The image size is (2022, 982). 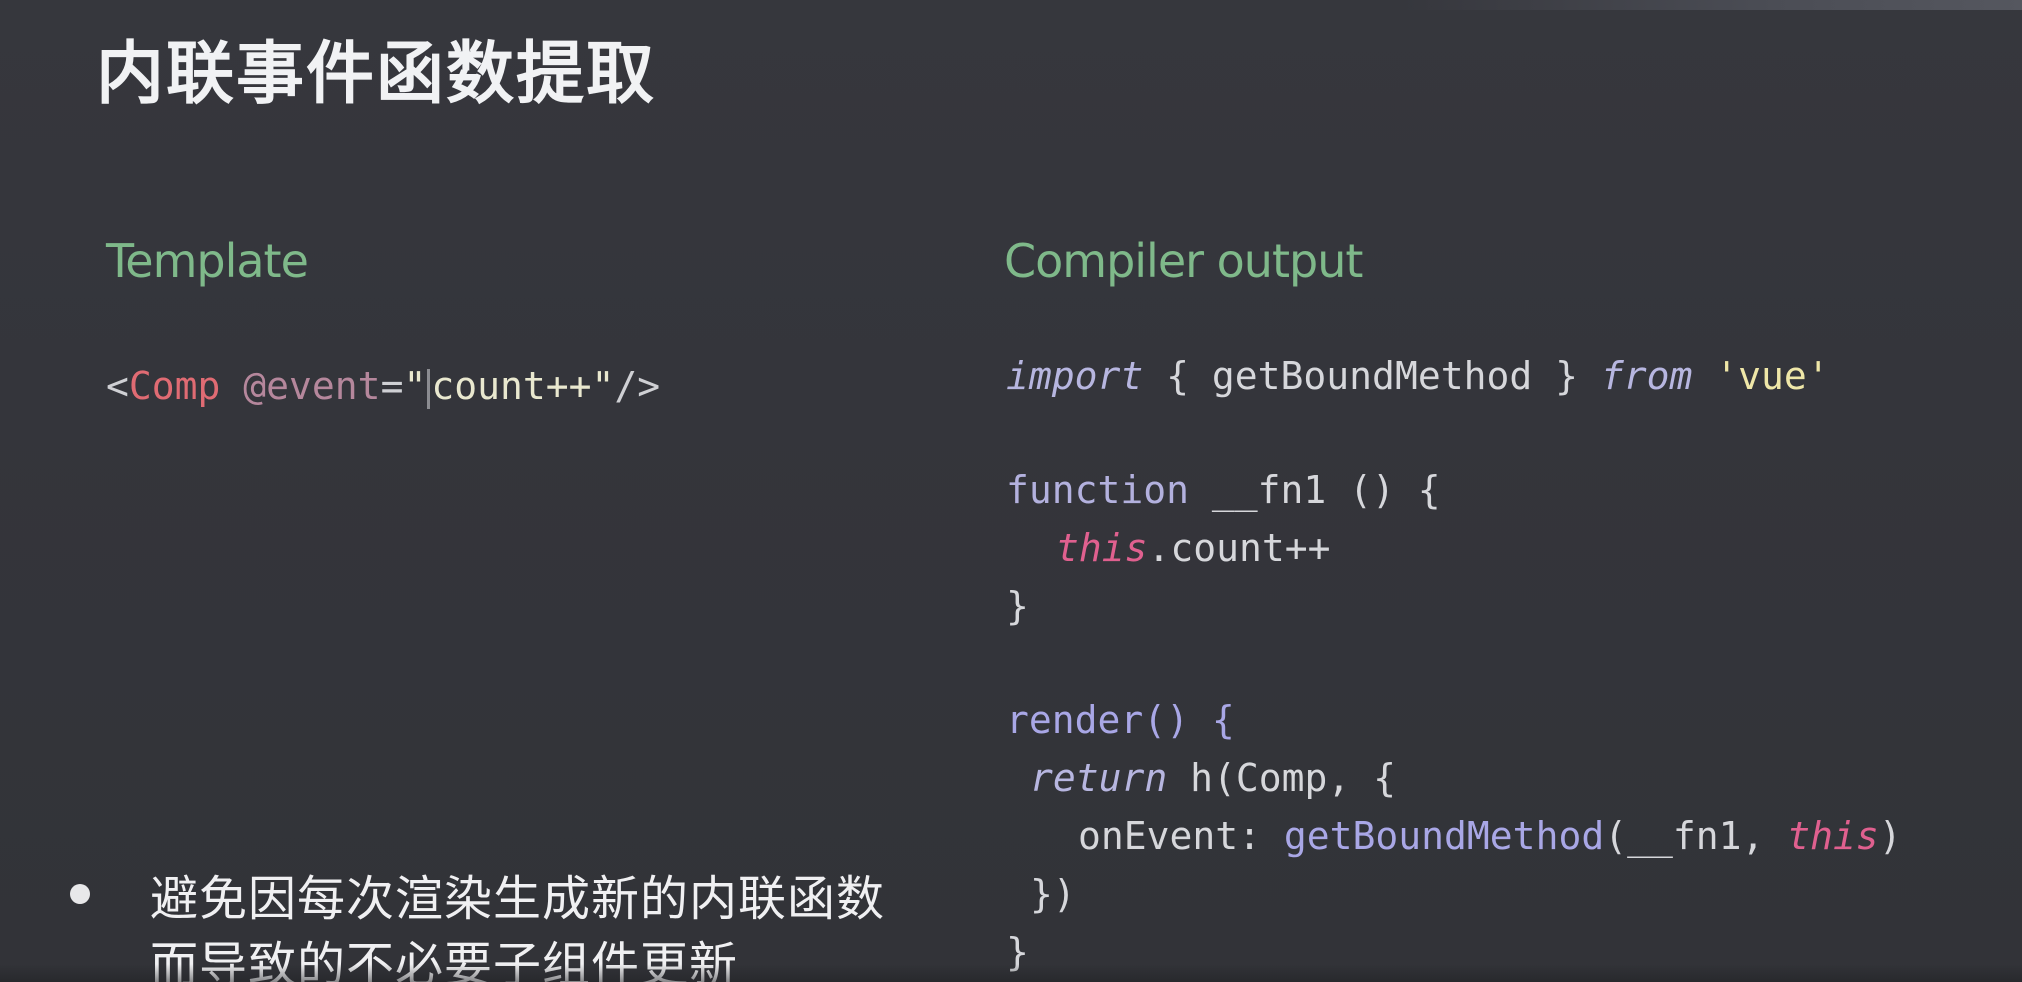 I want to click on code-call: getBoundMethod, so click(x=1444, y=836).